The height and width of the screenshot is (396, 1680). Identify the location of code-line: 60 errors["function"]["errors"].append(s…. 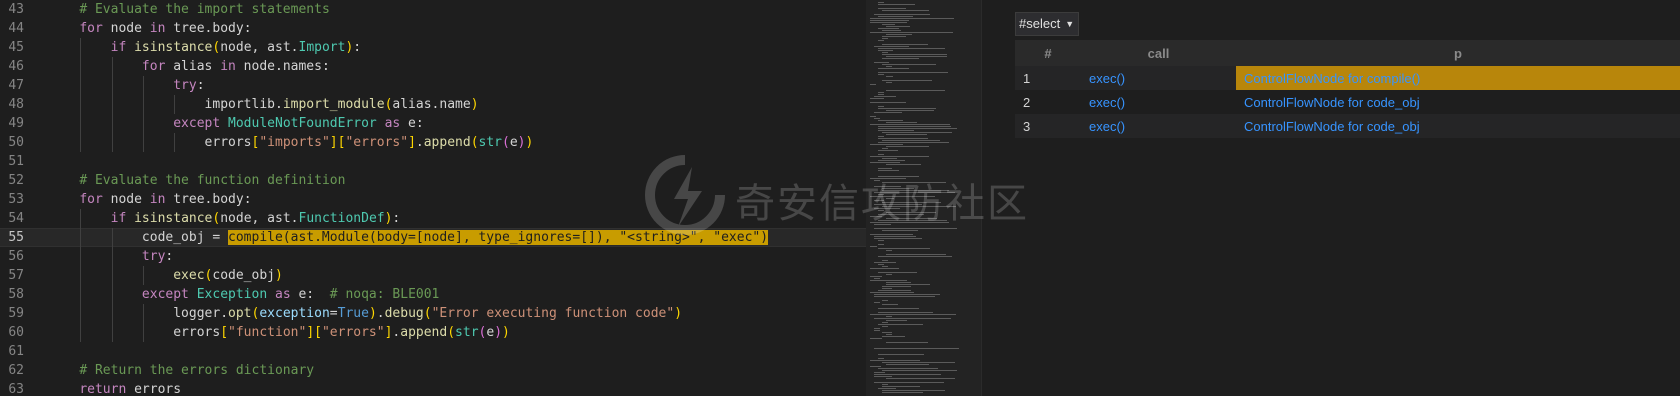
(433, 332).